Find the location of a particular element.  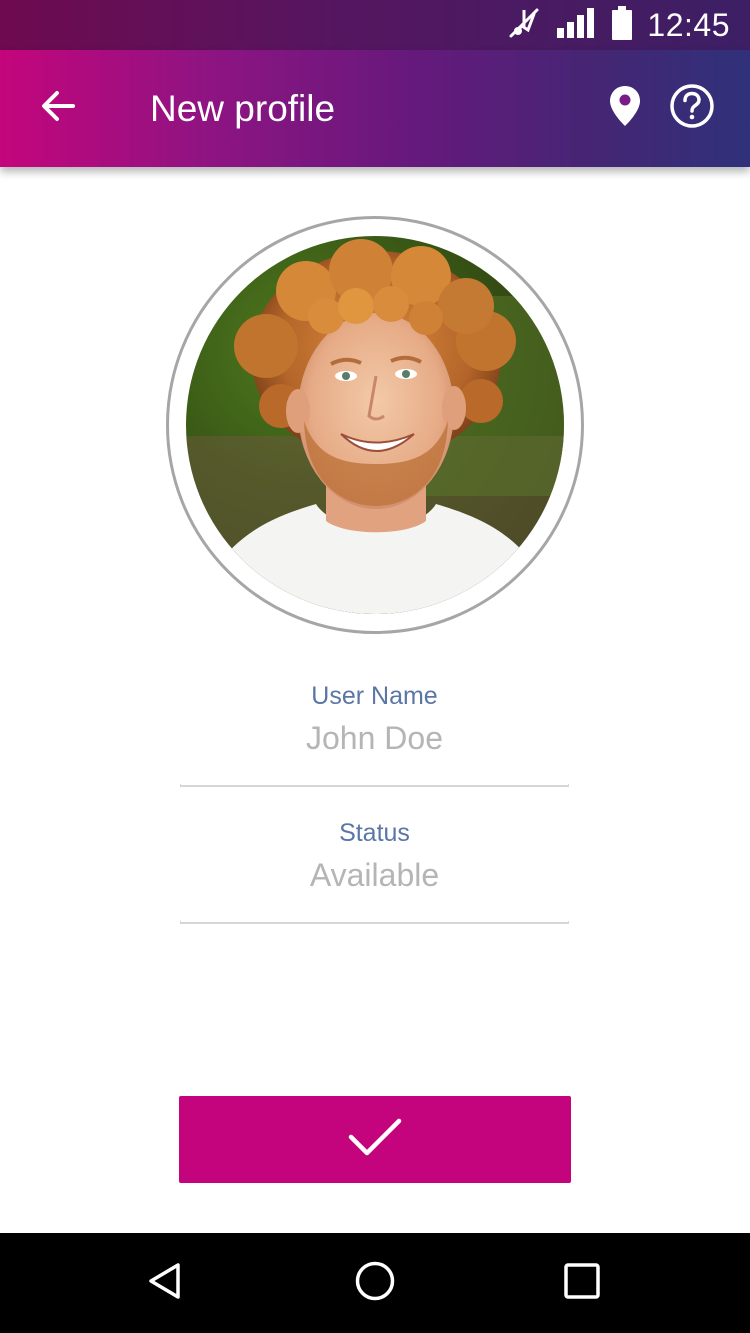

status-underline is located at coordinates (374, 922).